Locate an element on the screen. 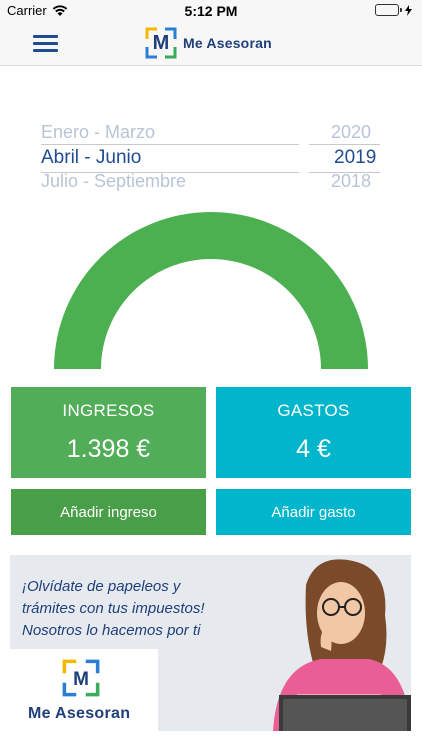 The image size is (422, 750). add-income-button: Añadir ingreso is located at coordinates (108, 512).